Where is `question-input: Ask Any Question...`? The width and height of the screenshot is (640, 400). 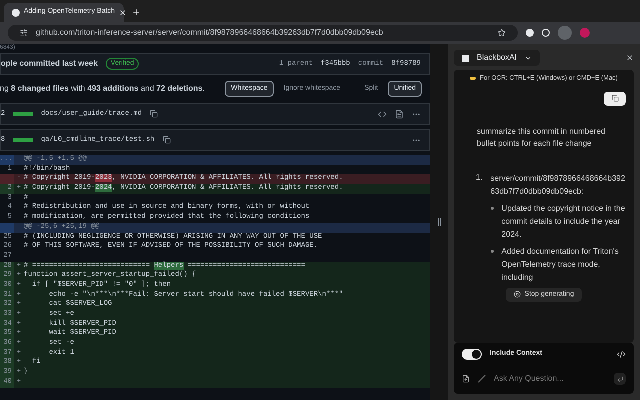
question-input: Ask Any Question... is located at coordinates (550, 379).